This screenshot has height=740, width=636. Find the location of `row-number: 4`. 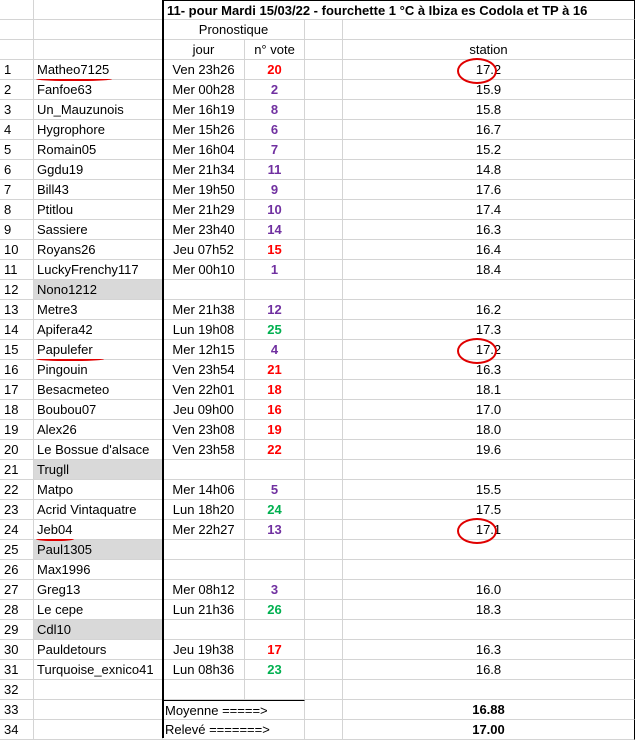

row-number: 4 is located at coordinates (17, 130).